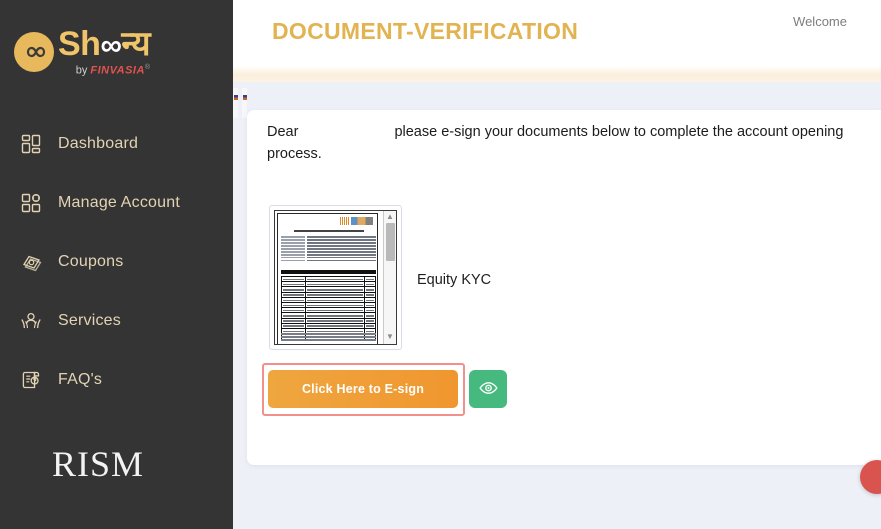 The height and width of the screenshot is (529, 881). What do you see at coordinates (136, 44) in the screenshot?
I see `brand-suffix: न्य` at bounding box center [136, 44].